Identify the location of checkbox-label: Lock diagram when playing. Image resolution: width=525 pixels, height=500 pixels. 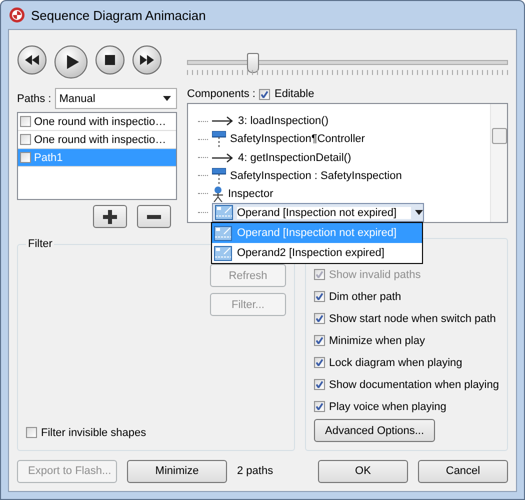
(395, 362).